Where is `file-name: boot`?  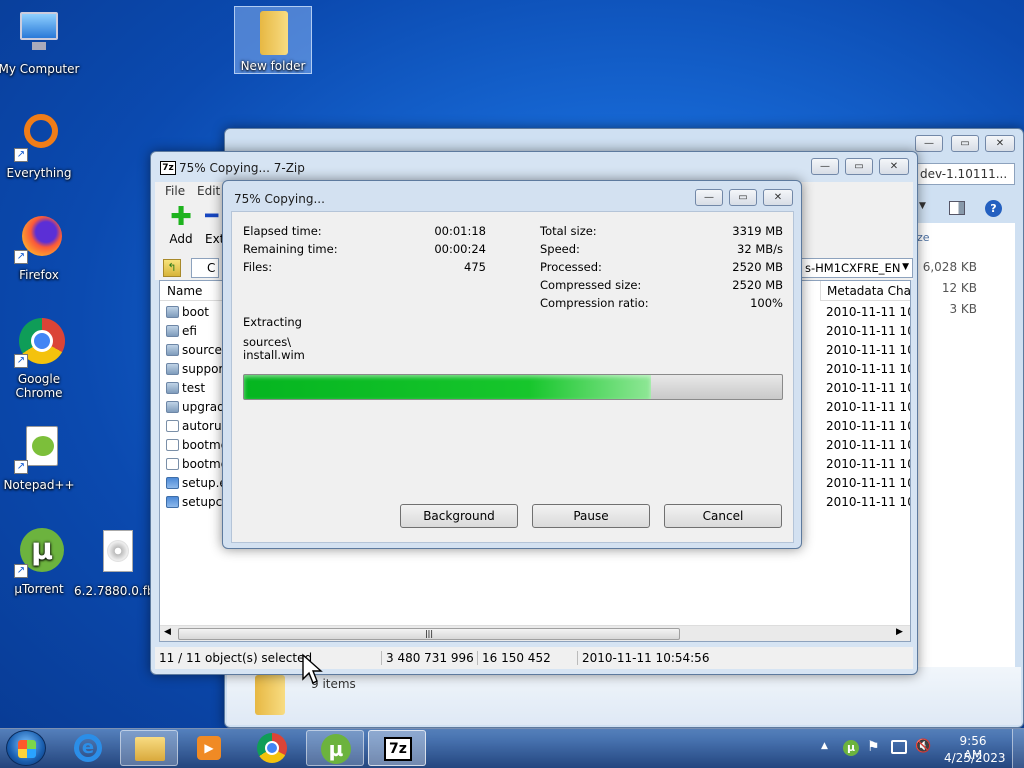
file-name: boot is located at coordinates (196, 312).